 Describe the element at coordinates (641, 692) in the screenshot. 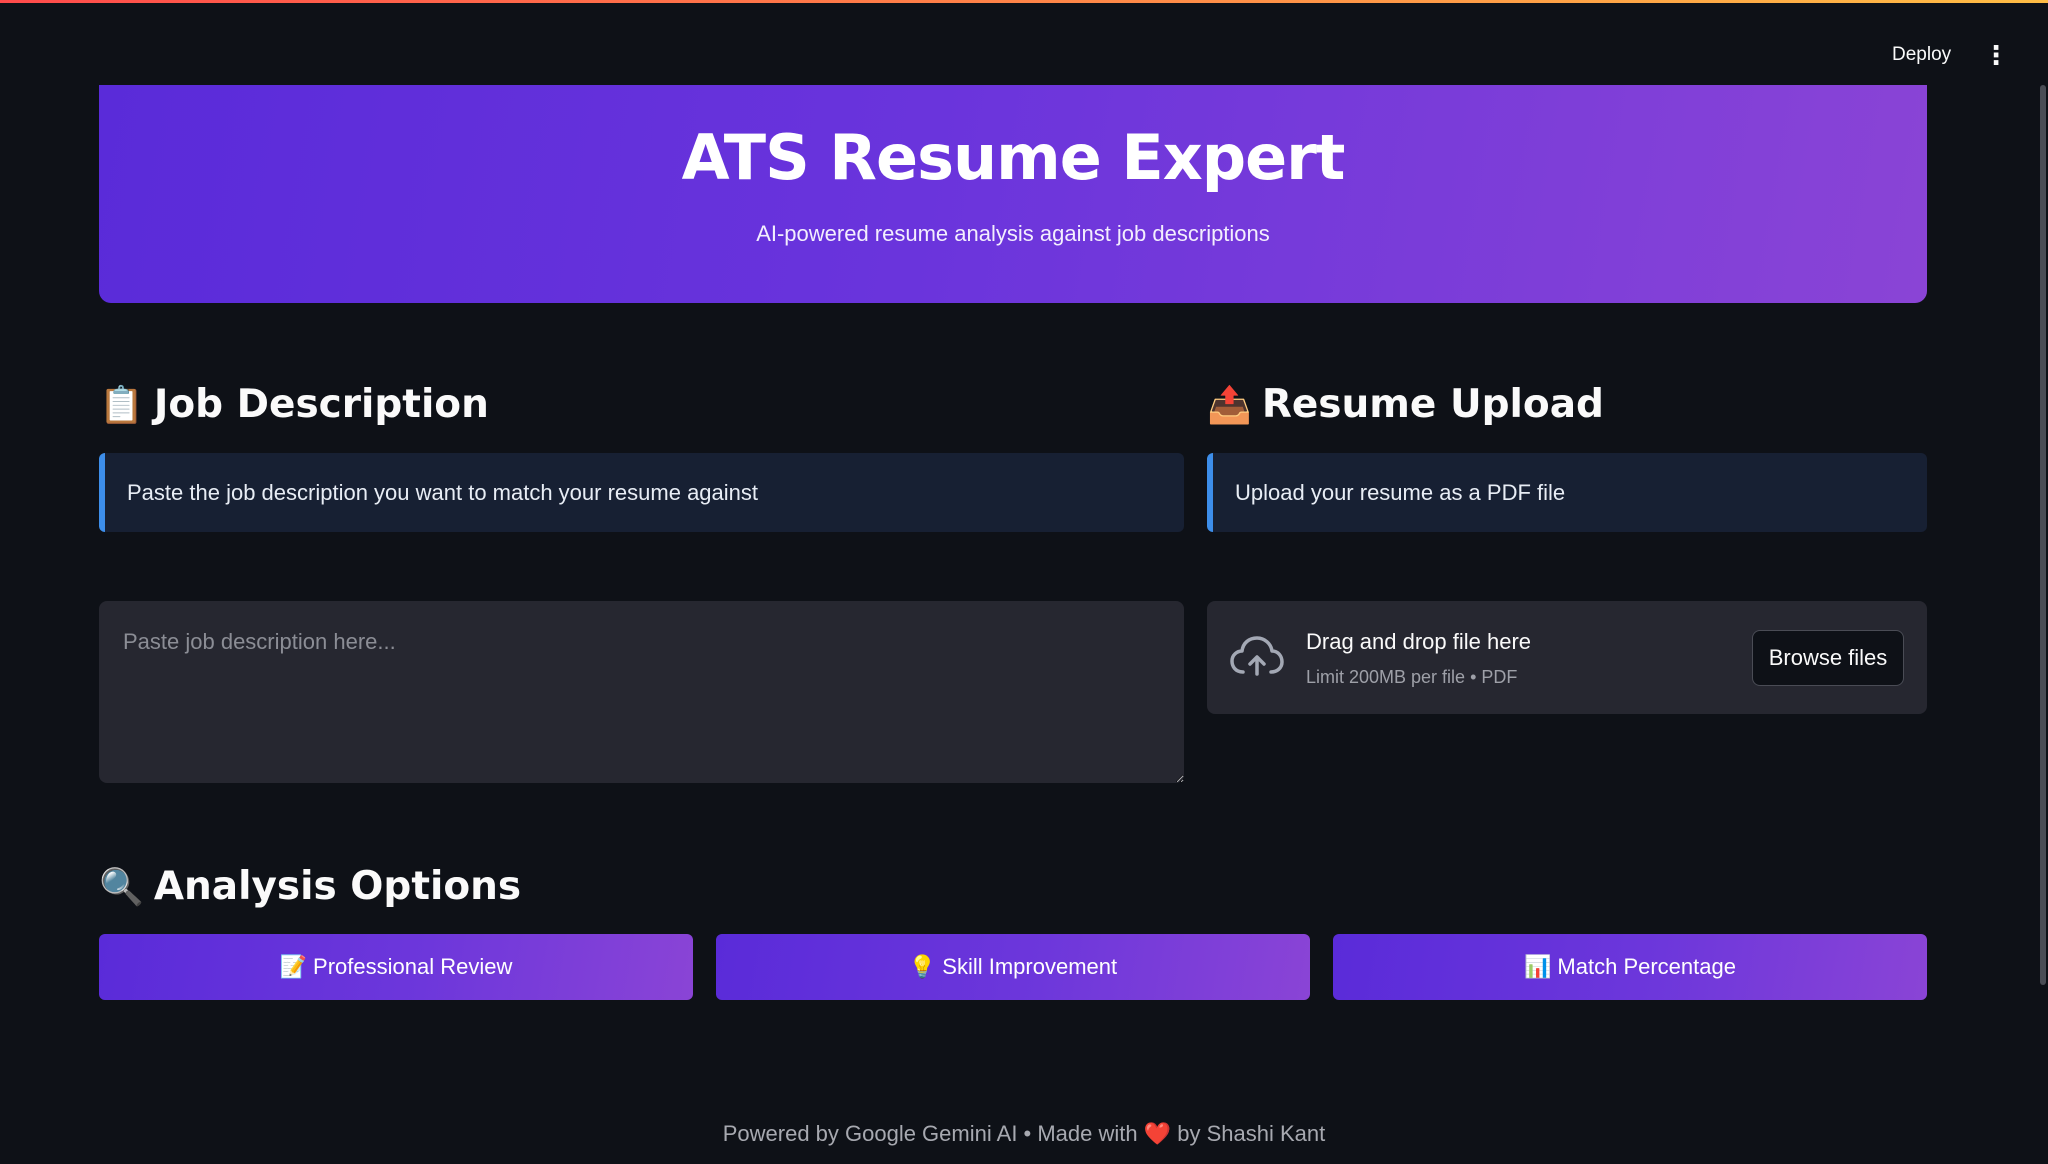

I see `job-description-input` at that location.